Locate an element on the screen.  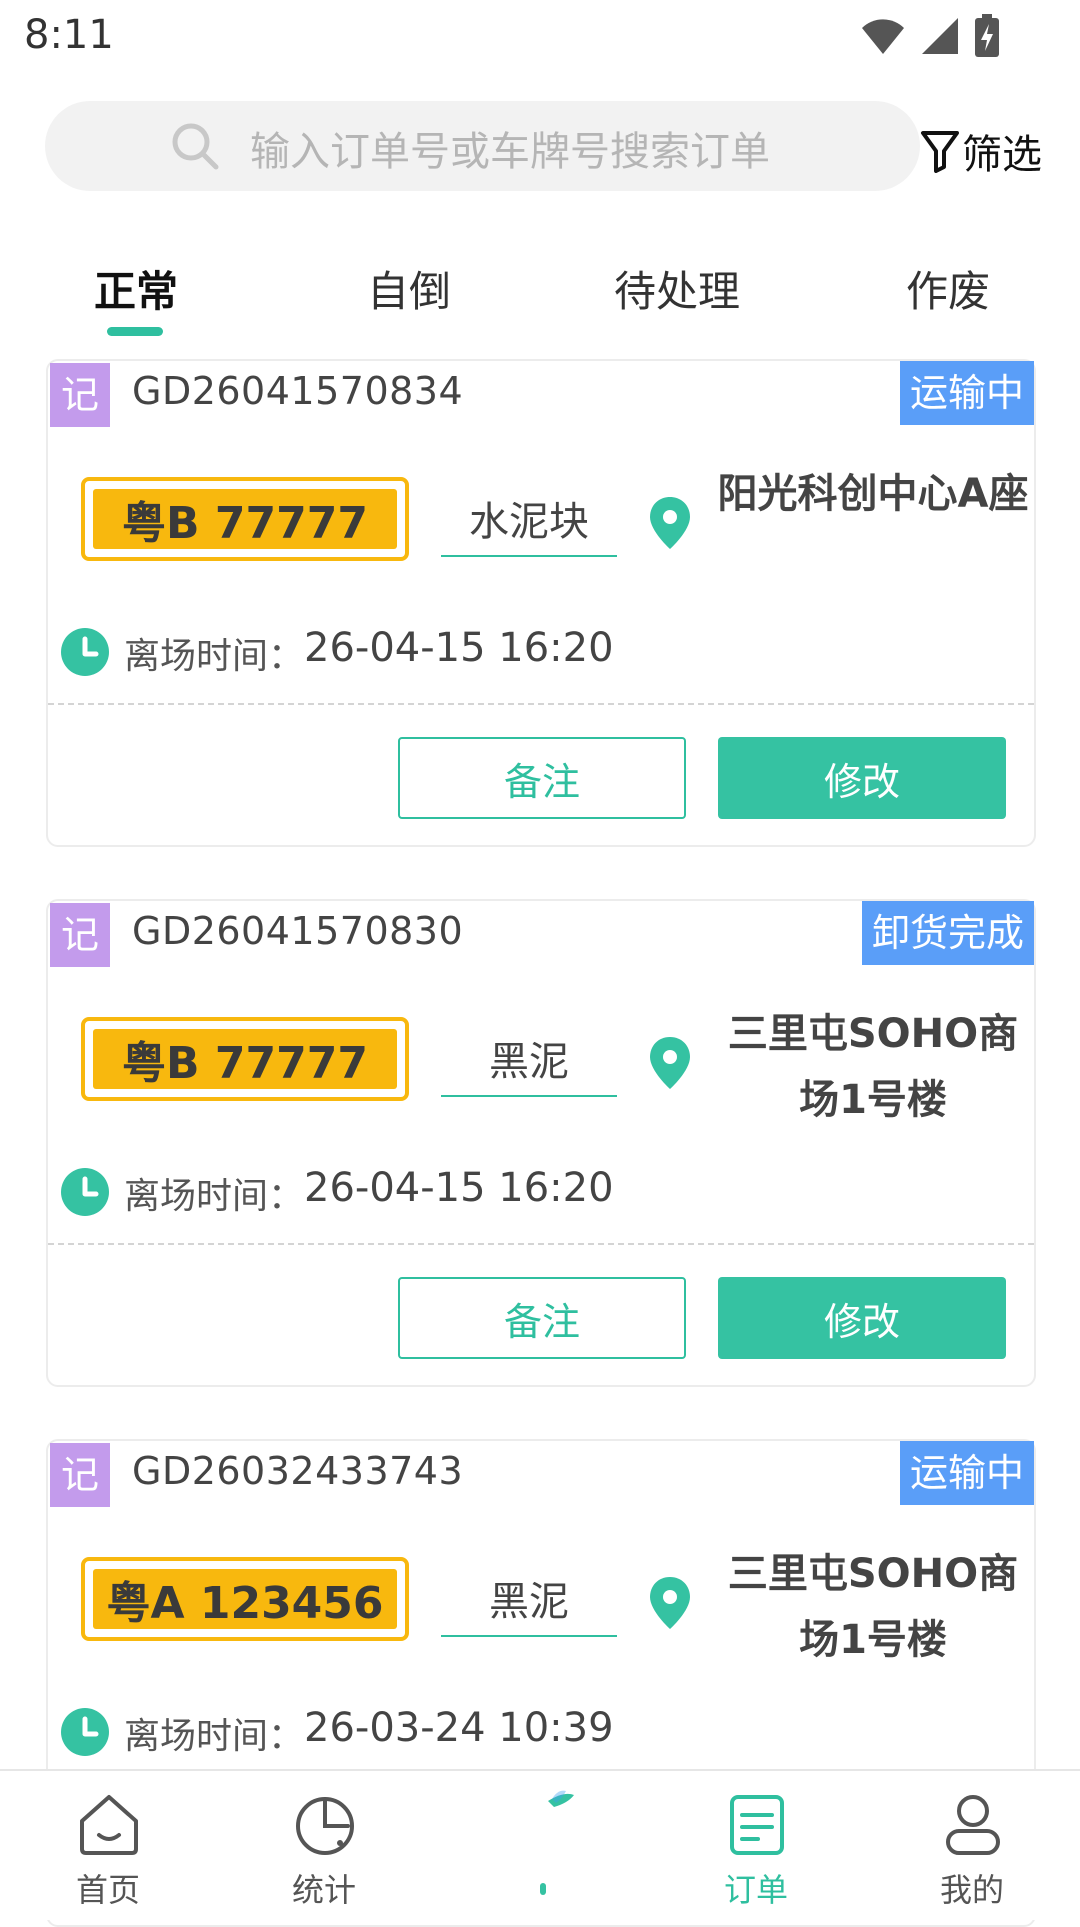
material-type: 水泥块 is located at coordinates (529, 522).